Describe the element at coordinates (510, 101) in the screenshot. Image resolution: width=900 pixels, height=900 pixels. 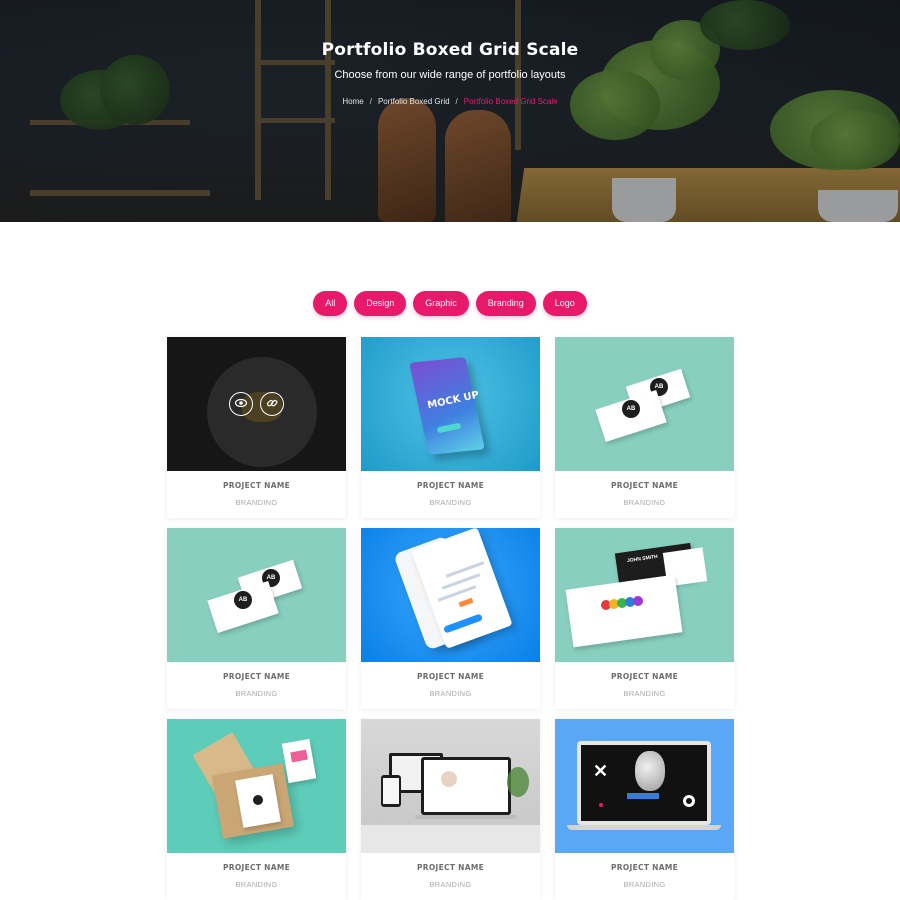
I see `breadcrumb-current: Portfolio Boxed Grid Scale` at that location.